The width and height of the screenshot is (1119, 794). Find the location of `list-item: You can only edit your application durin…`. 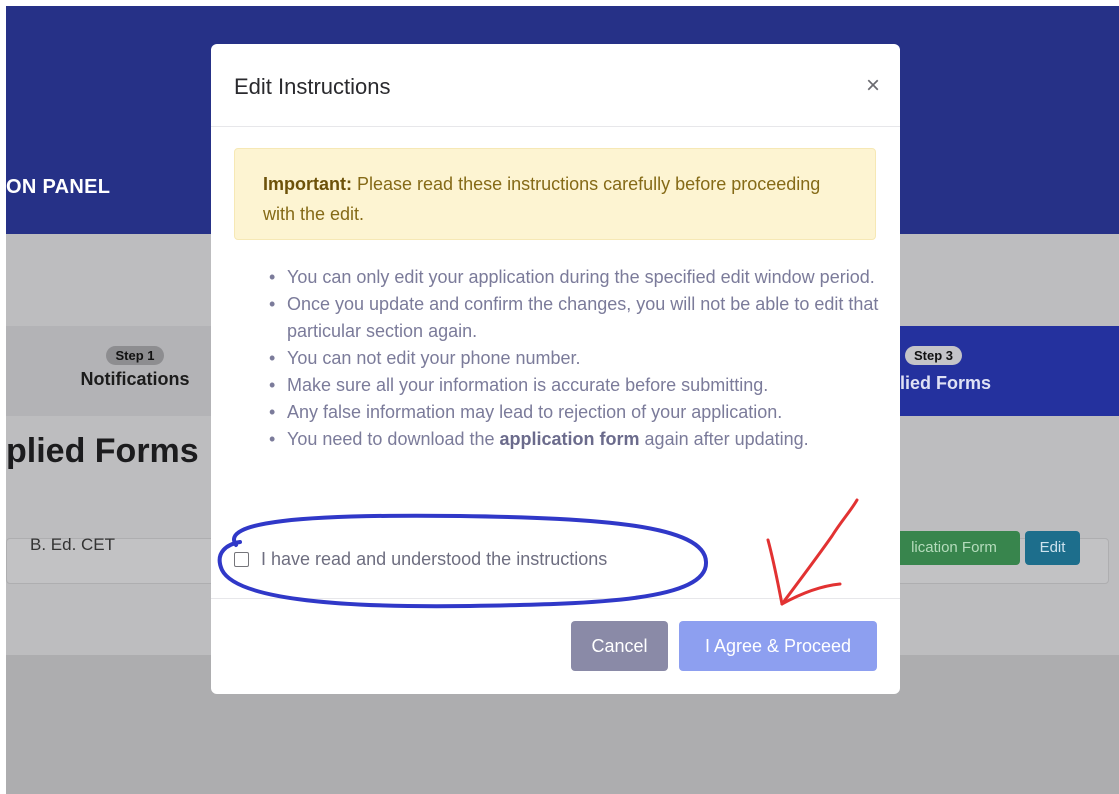

list-item: You can only edit your application durin… is located at coordinates (571, 277).